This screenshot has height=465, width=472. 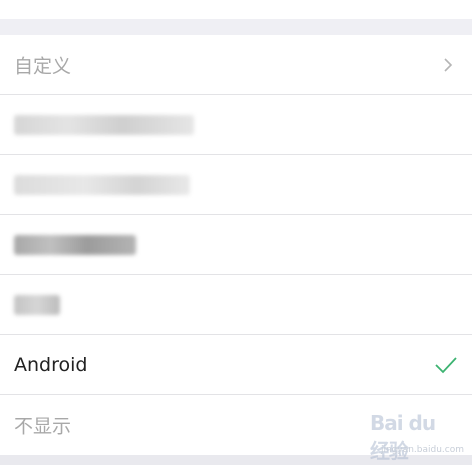 What do you see at coordinates (236, 9) in the screenshot?
I see `top-card` at bounding box center [236, 9].